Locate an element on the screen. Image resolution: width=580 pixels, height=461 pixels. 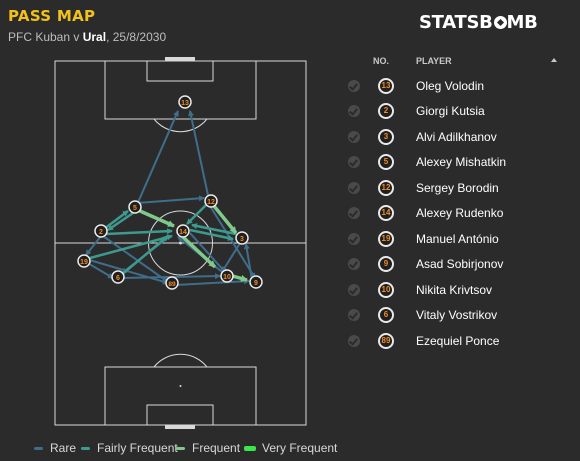
legend-fairly-frequent-label: Fairly Frequent is located at coordinates (137, 448).